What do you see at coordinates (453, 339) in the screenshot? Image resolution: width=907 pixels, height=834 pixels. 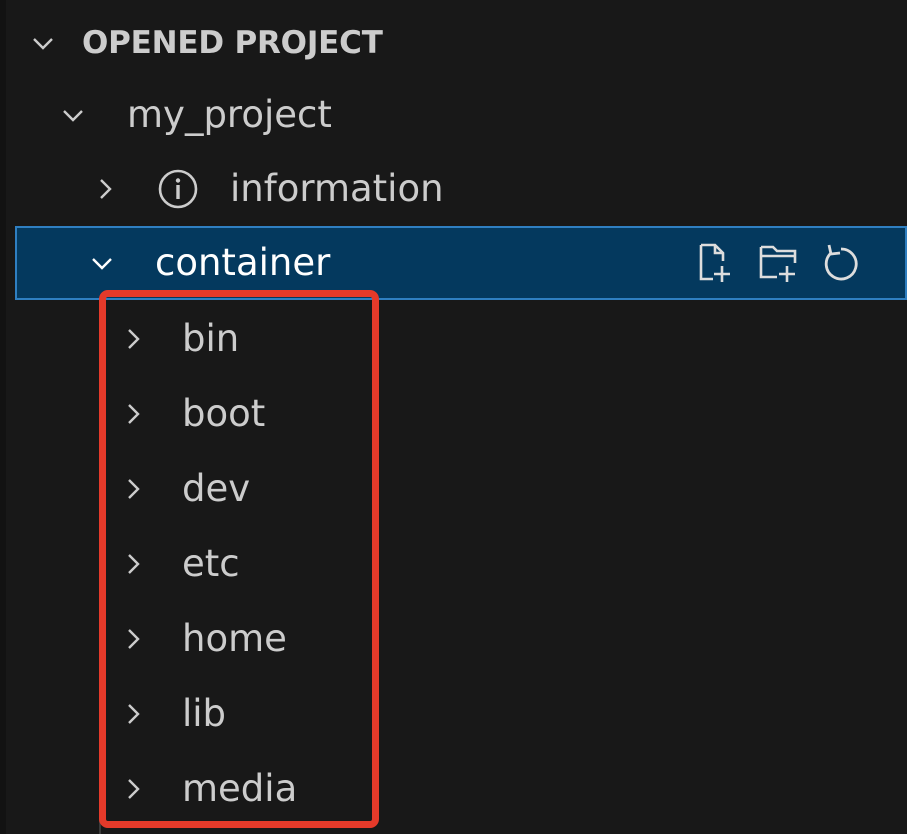 I see `tree-item-bin: bin` at bounding box center [453, 339].